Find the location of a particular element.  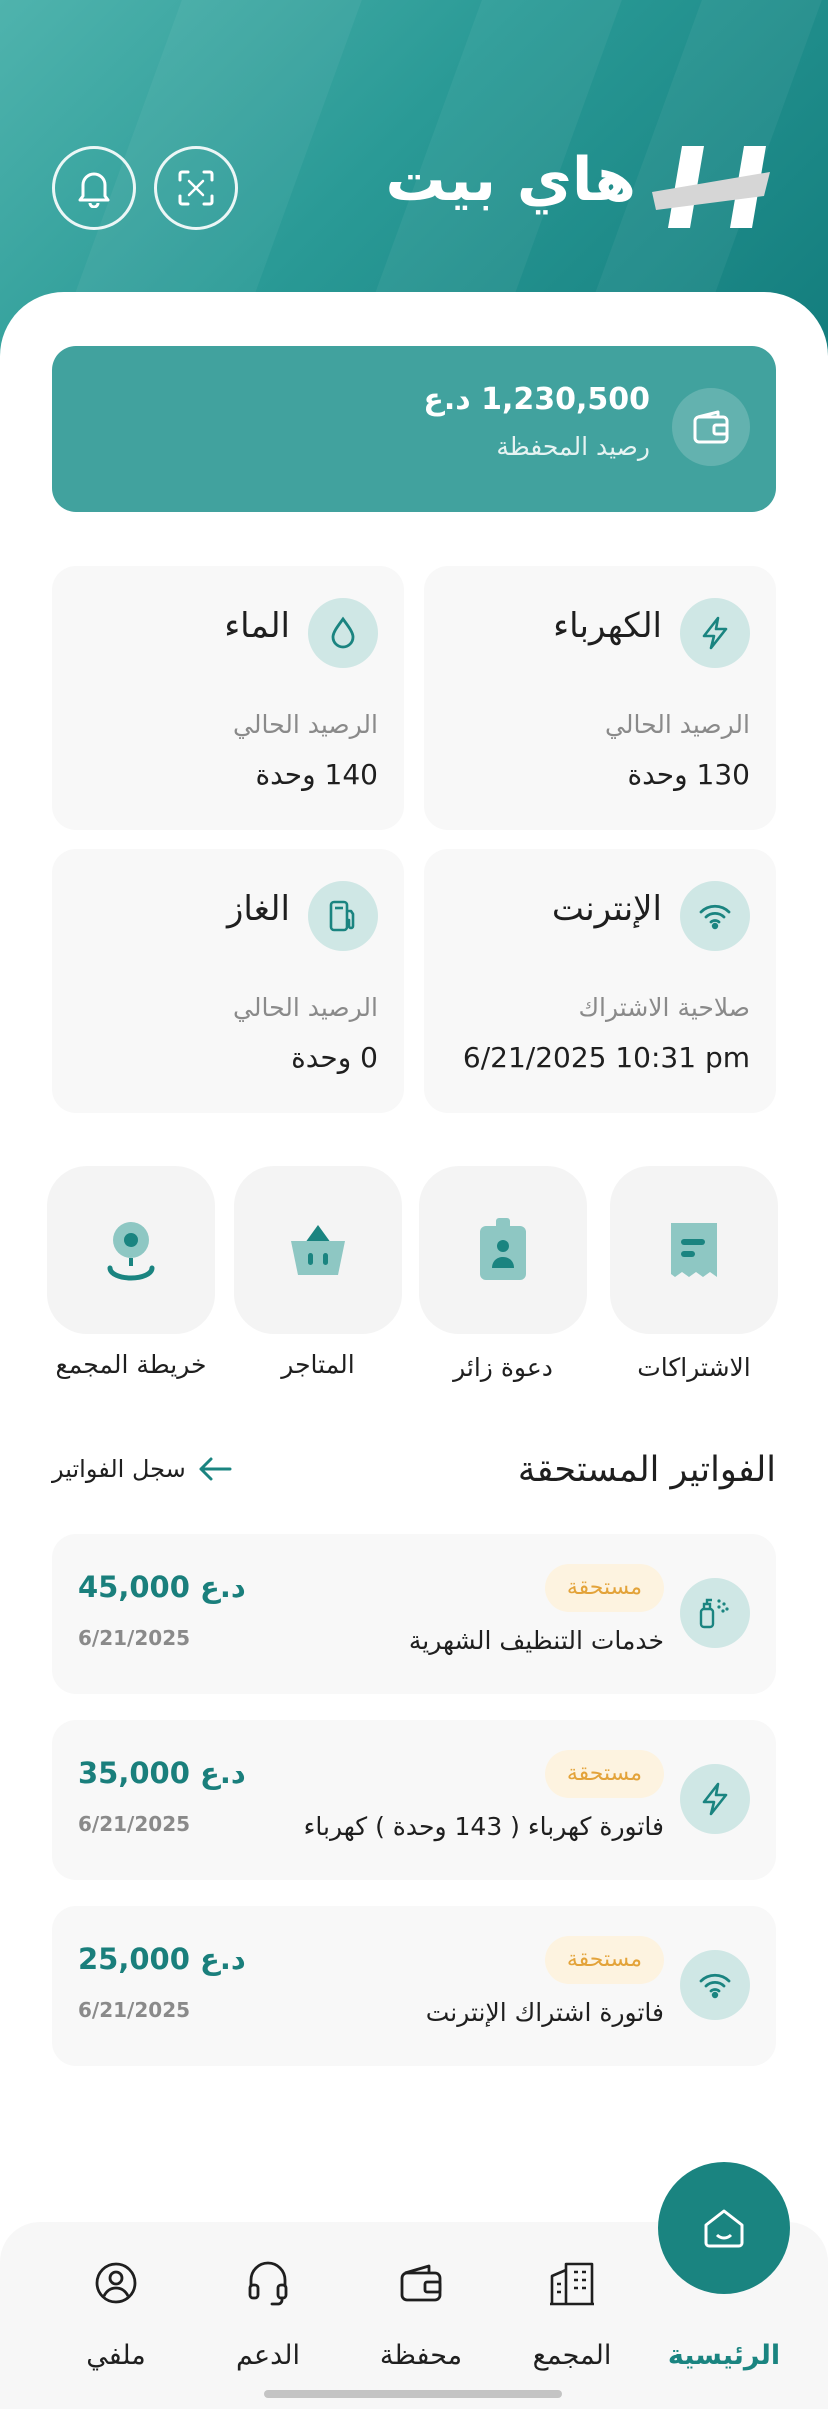

arrow-left-icon is located at coordinates (215, 1469).